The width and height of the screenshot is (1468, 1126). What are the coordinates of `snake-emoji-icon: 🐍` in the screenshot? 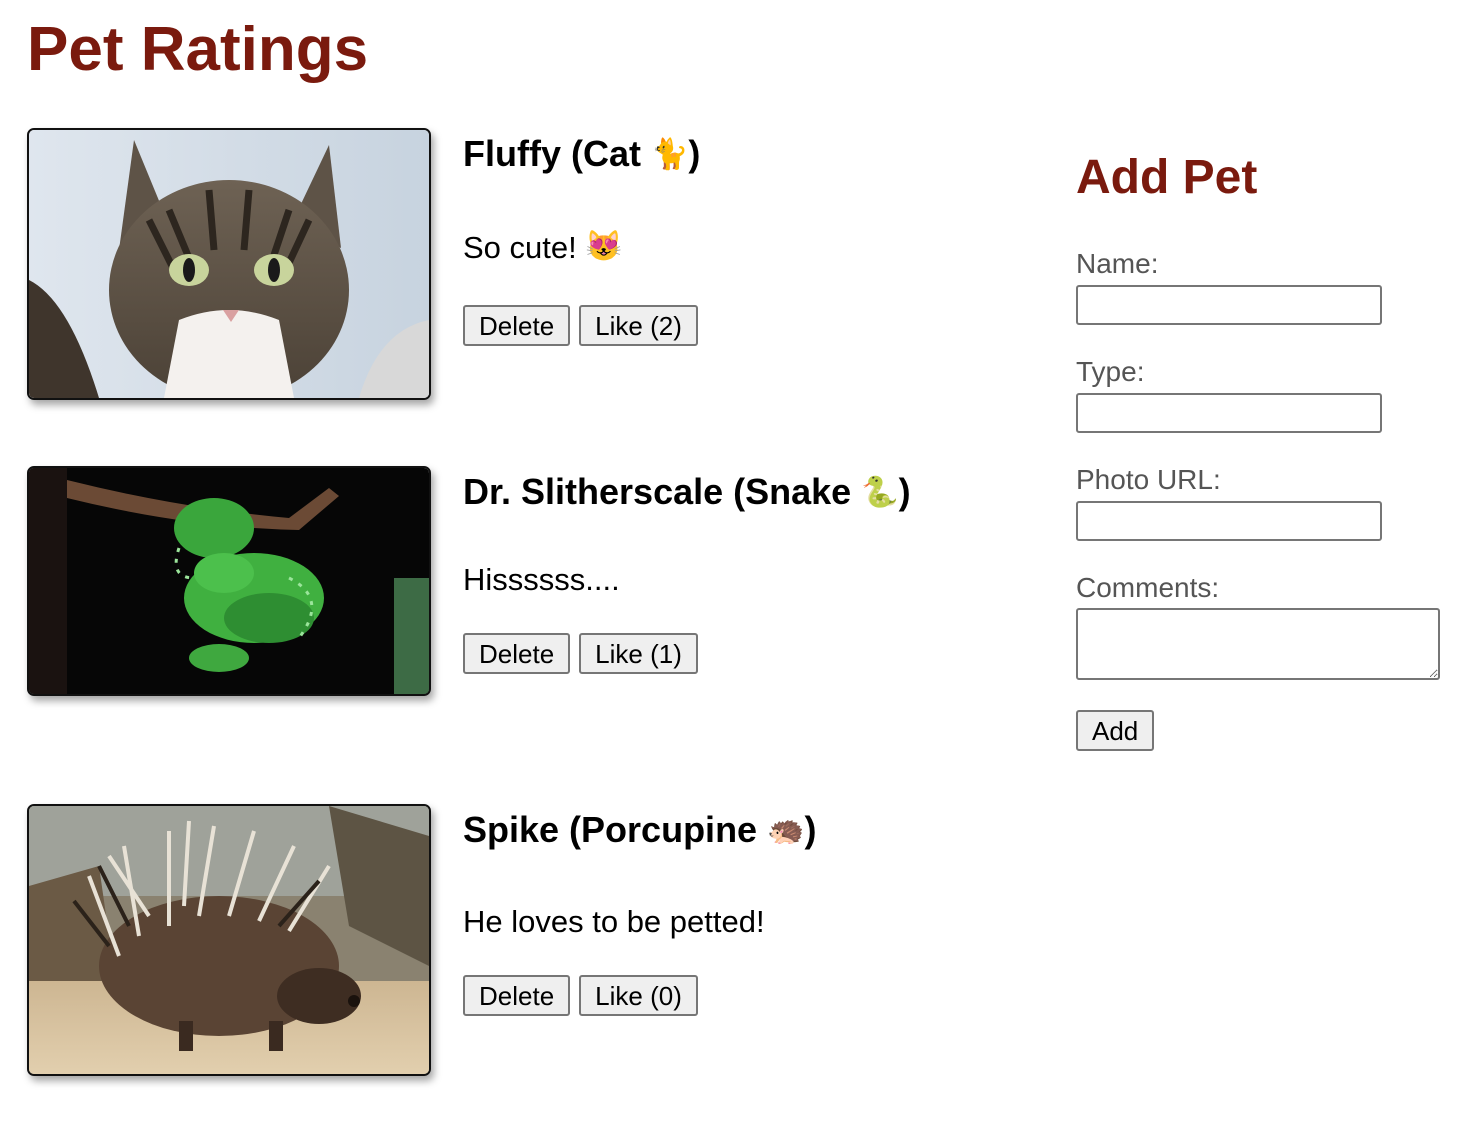 It's located at (880, 492).